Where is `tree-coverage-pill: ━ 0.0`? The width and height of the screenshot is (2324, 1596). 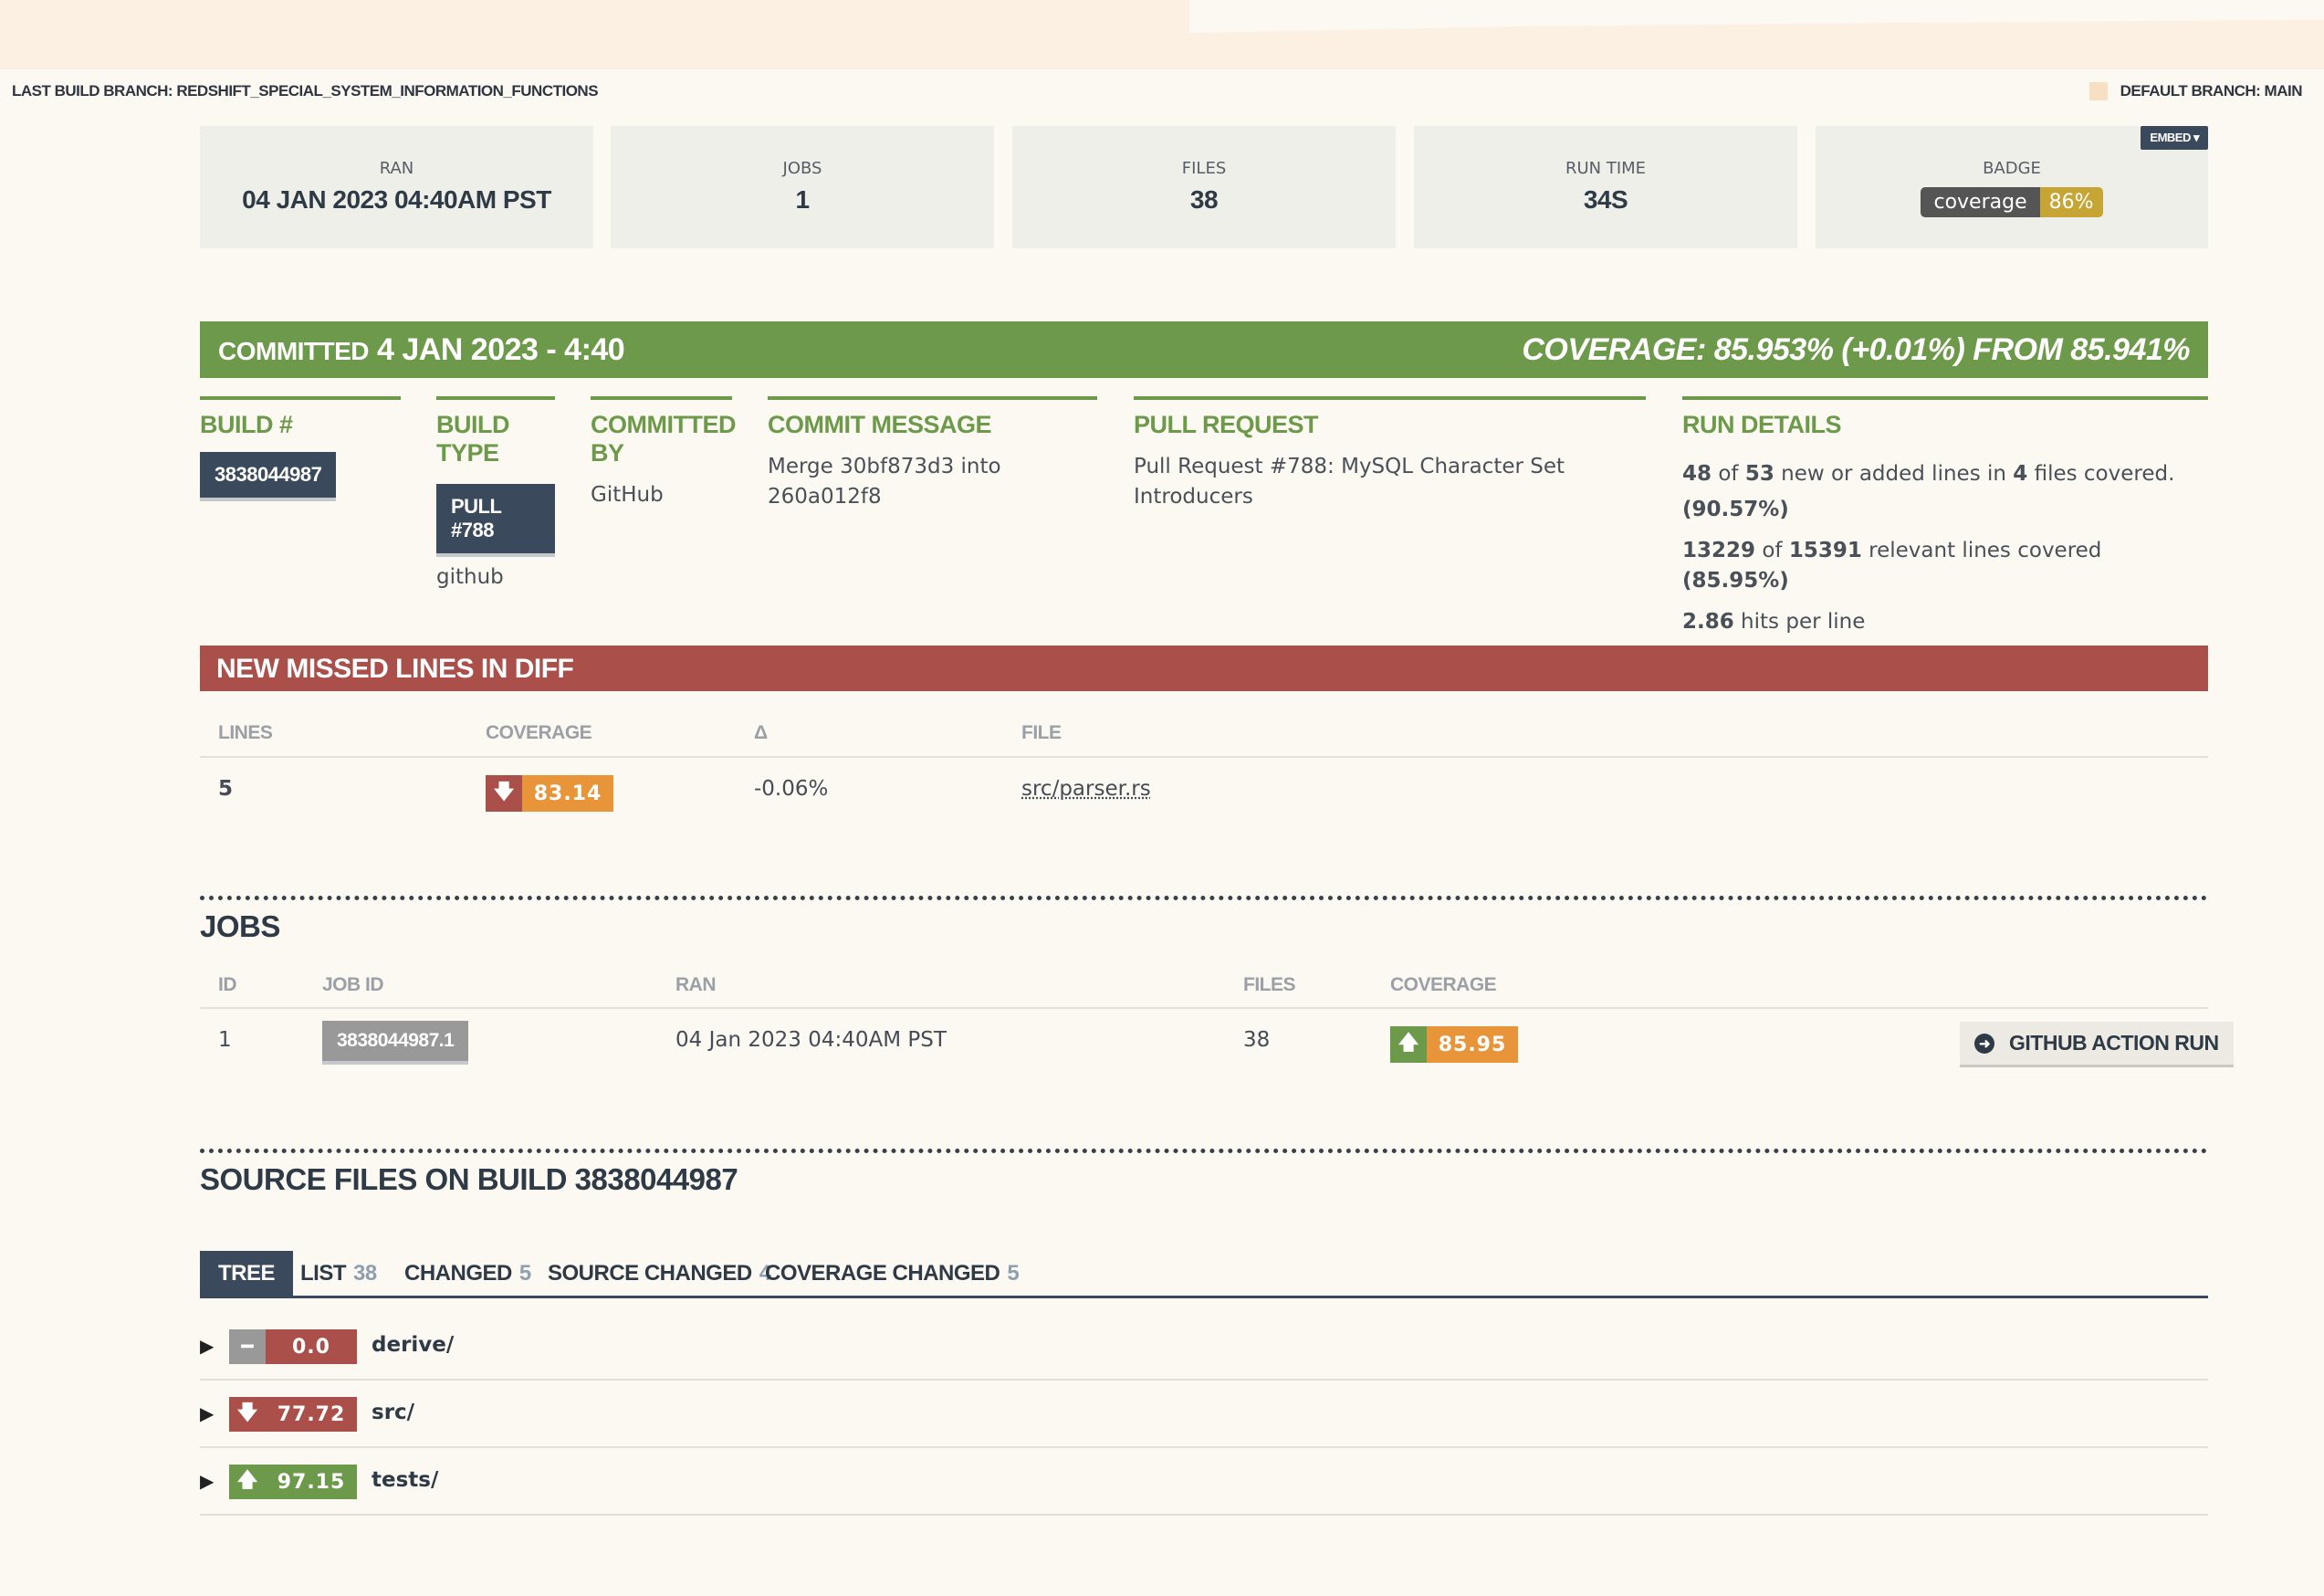 tree-coverage-pill: ━ 0.0 is located at coordinates (293, 1346).